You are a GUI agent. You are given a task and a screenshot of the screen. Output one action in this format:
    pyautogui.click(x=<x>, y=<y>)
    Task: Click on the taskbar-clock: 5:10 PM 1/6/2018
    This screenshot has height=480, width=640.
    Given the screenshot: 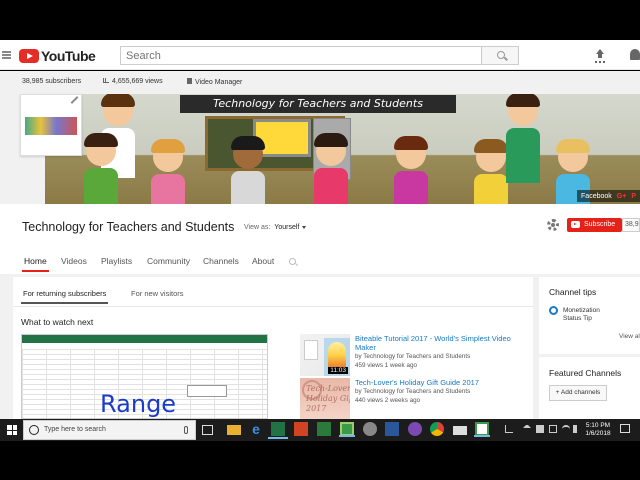 What is the action you would take?
    pyautogui.click(x=598, y=430)
    